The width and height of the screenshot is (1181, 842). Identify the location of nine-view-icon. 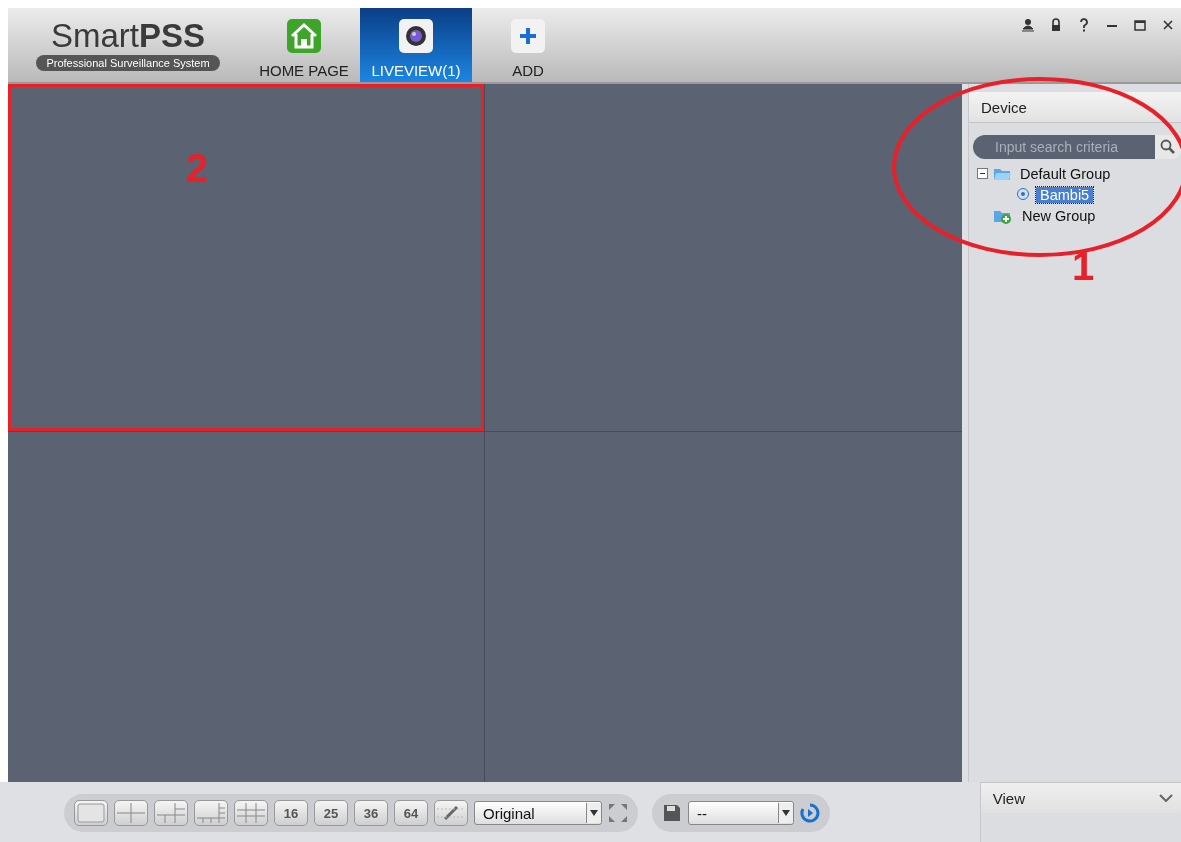
(251, 813).